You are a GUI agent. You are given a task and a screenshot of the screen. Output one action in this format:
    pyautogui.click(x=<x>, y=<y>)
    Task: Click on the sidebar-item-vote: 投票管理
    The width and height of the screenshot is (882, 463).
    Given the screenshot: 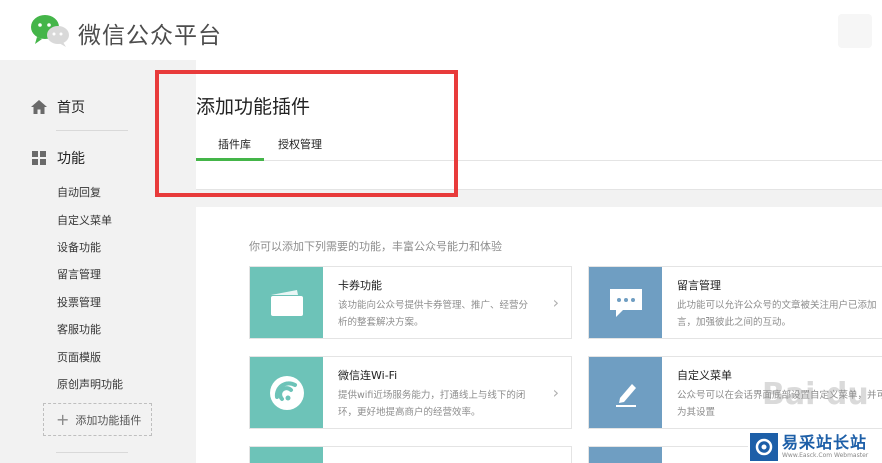 What is the action you would take?
    pyautogui.click(x=79, y=302)
    